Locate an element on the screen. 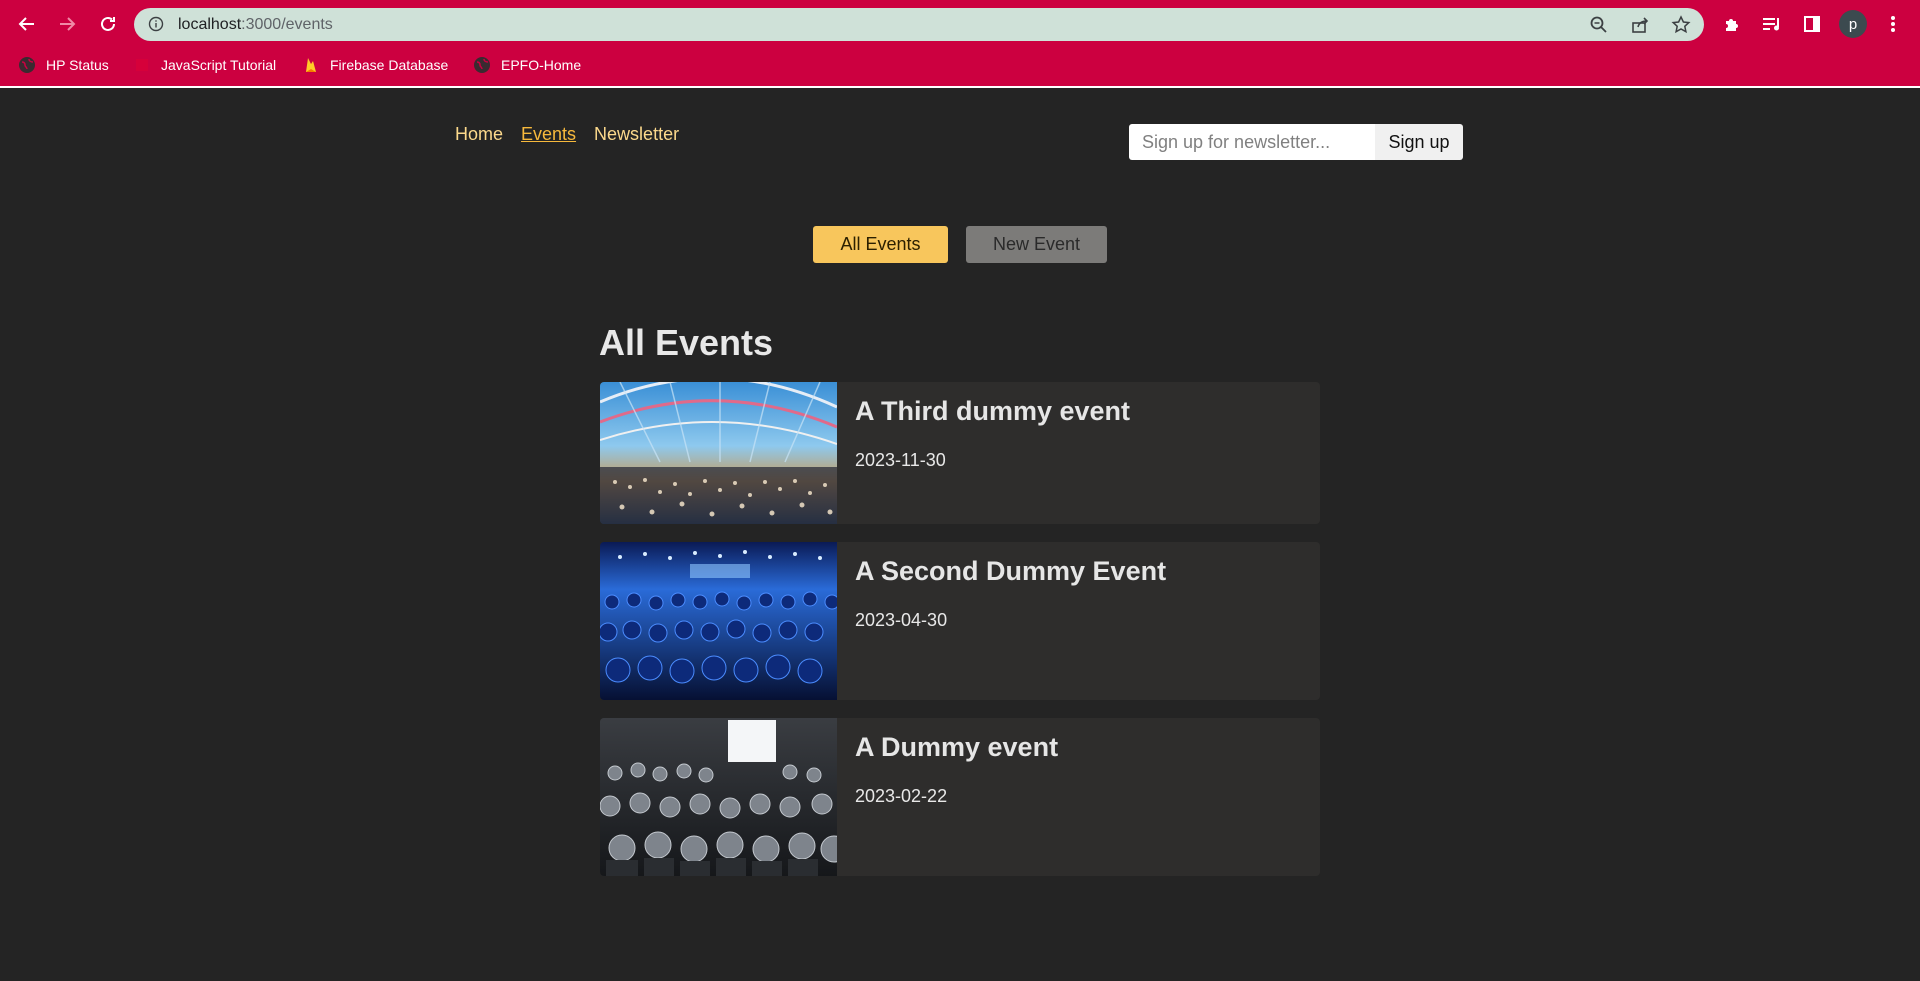 The image size is (1920, 981). event-date: 2023-04-30 is located at coordinates (901, 620).